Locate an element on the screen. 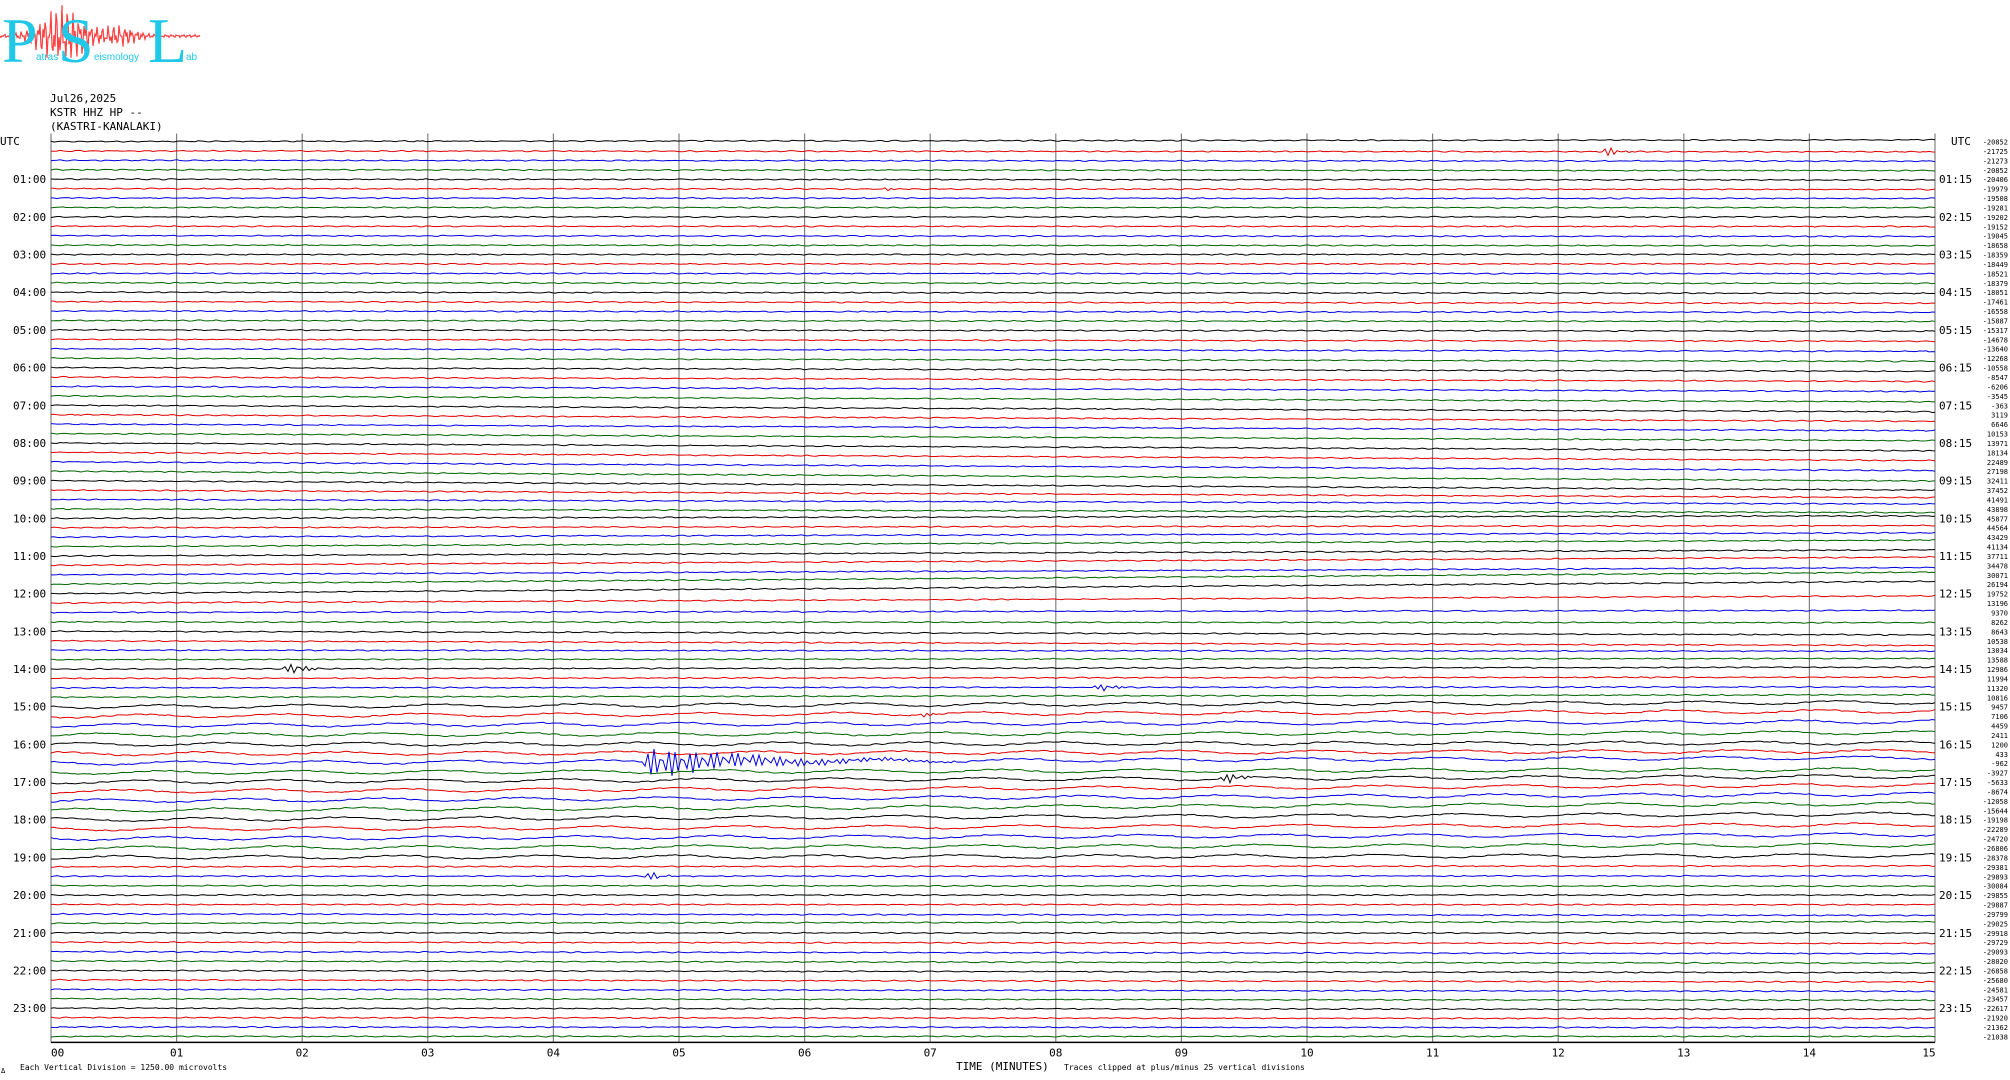  trace-offset-label: 44564 is located at coordinates (1997, 529).